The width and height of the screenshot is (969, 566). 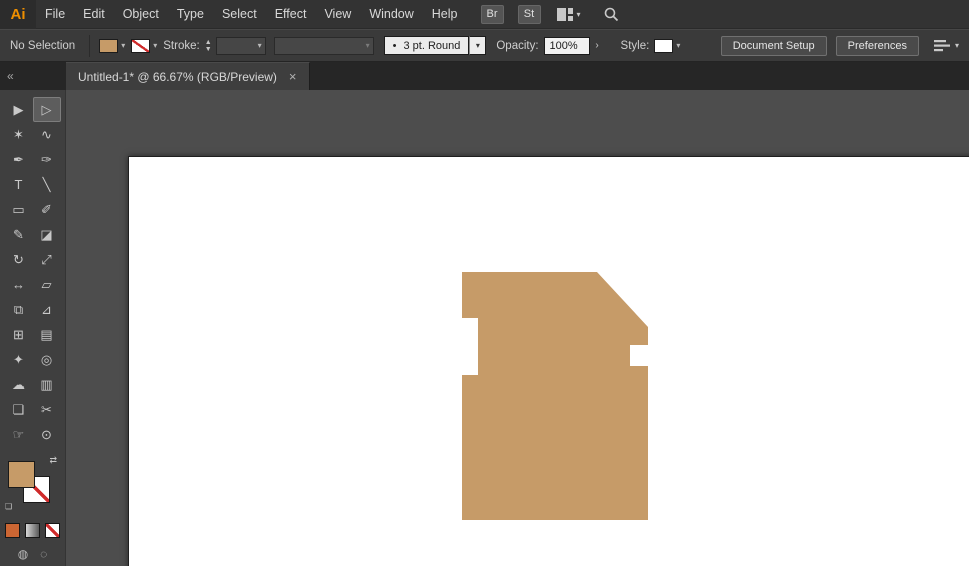 I want to click on line-segment-tool: ╲, so click(x=47, y=184).